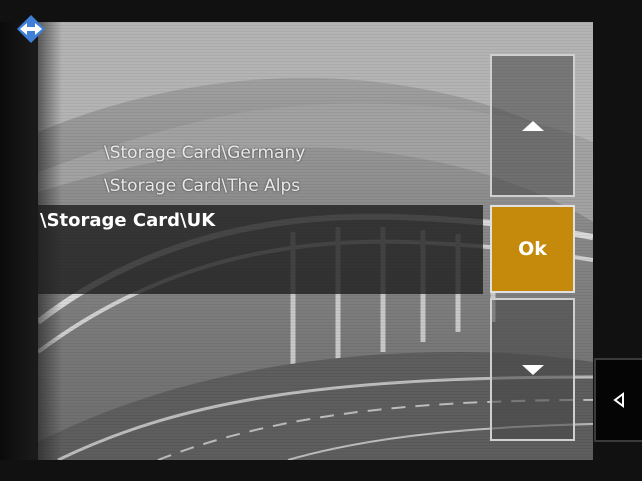 The image size is (642, 481). I want to click on selected-folder-label: \Storage Card\UK, so click(128, 220).